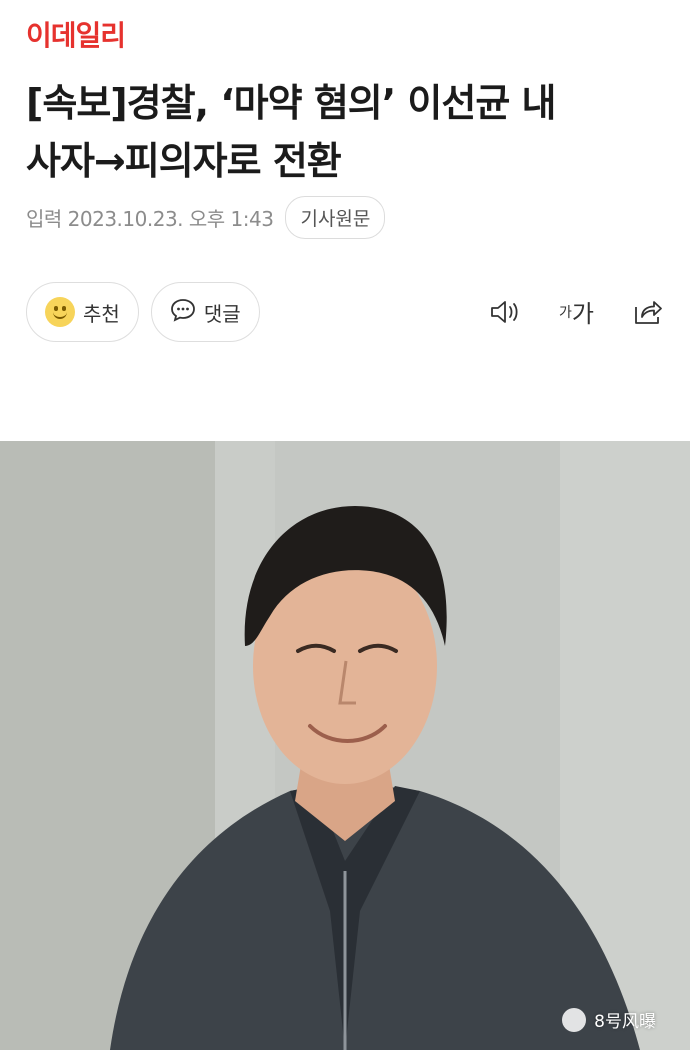 The image size is (690, 1050). Describe the element at coordinates (183, 312) in the screenshot. I see `comment-icon` at that location.